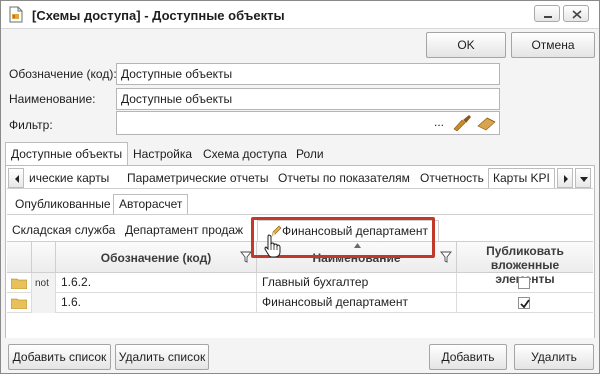 The image size is (600, 374). Describe the element at coordinates (357, 283) in the screenshot. I see `row-name-cell: Главный бухгалтер` at that location.